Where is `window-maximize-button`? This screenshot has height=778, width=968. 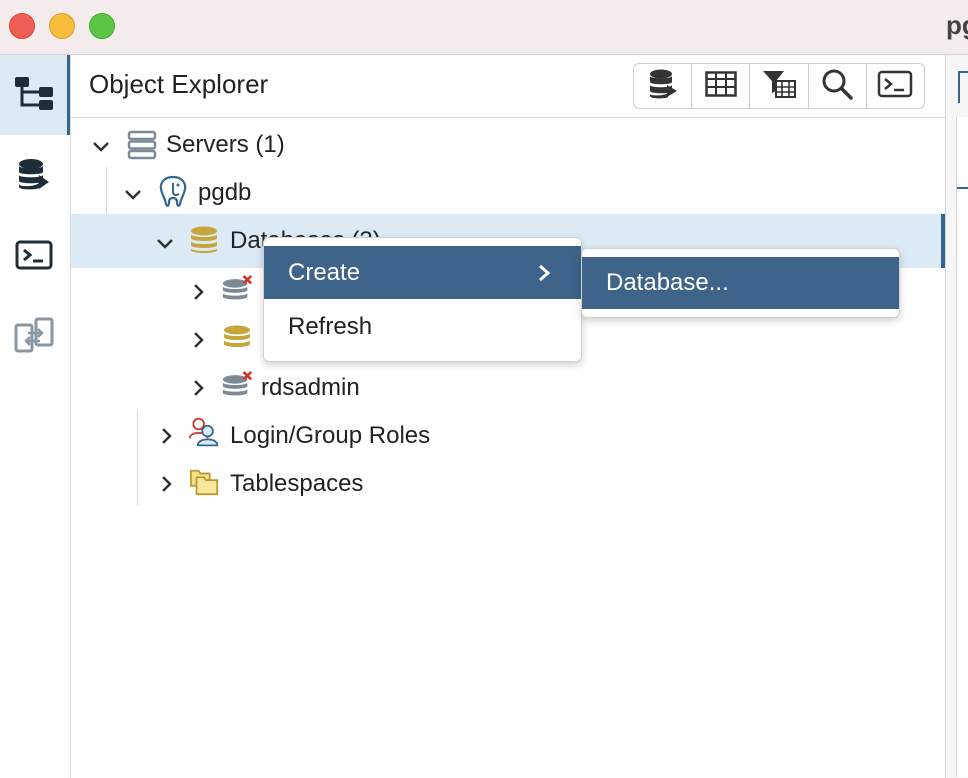 window-maximize-button is located at coordinates (102, 26).